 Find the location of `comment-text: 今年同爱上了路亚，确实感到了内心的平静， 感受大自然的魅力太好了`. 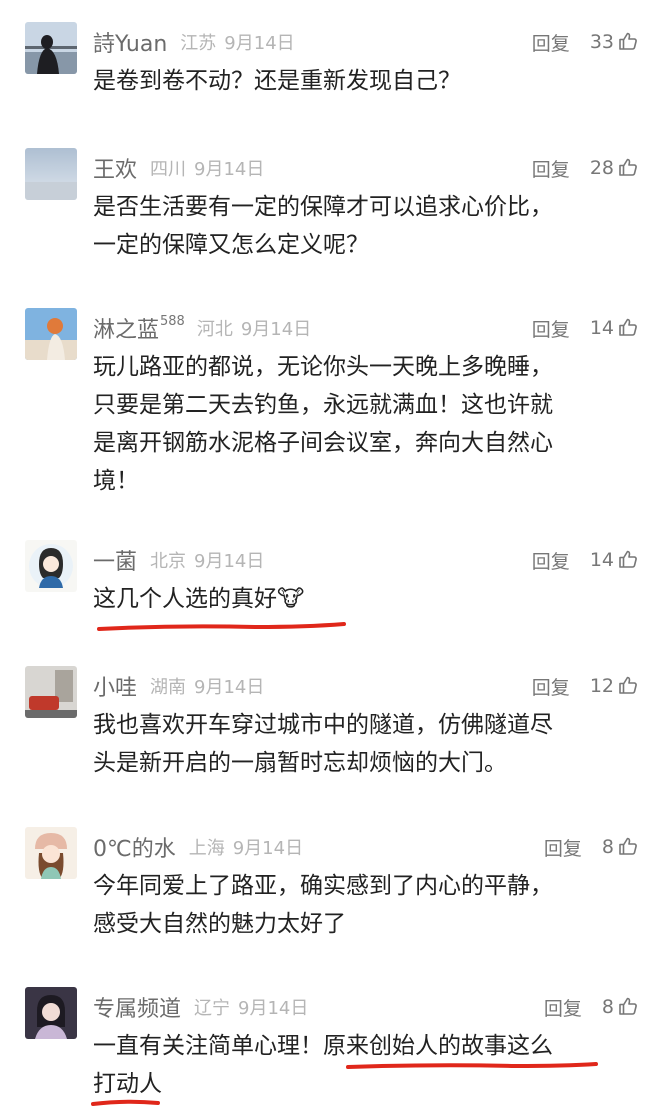

comment-text: 今年同爱上了路亚，确实感到了内心的平静， 感受大自然的魅力太好了 is located at coordinates (323, 905).